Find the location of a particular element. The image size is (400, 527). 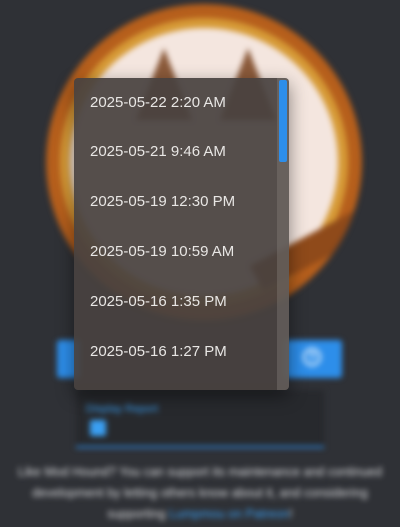

dropdown-scrollbar is located at coordinates (283, 234).